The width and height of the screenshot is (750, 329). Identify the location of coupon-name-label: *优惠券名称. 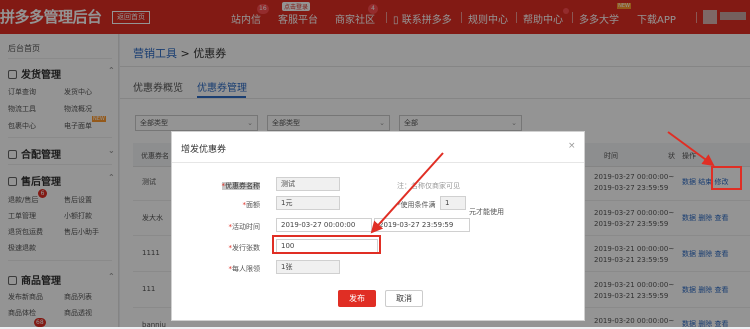
(240, 186).